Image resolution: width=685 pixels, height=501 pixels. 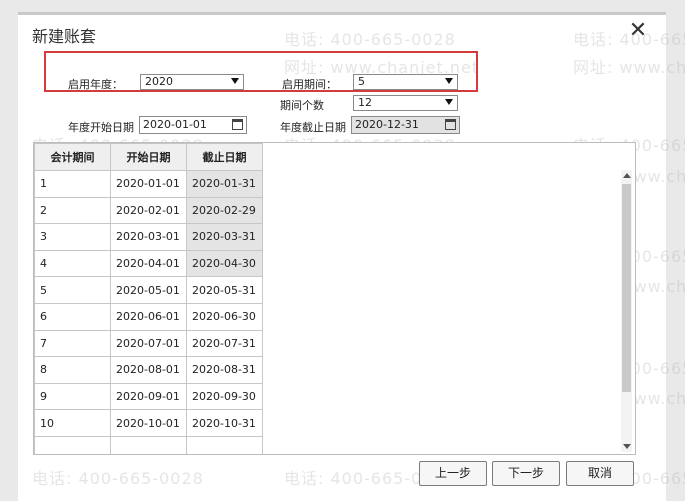 I want to click on period-count-value: 12, so click(x=365, y=102).